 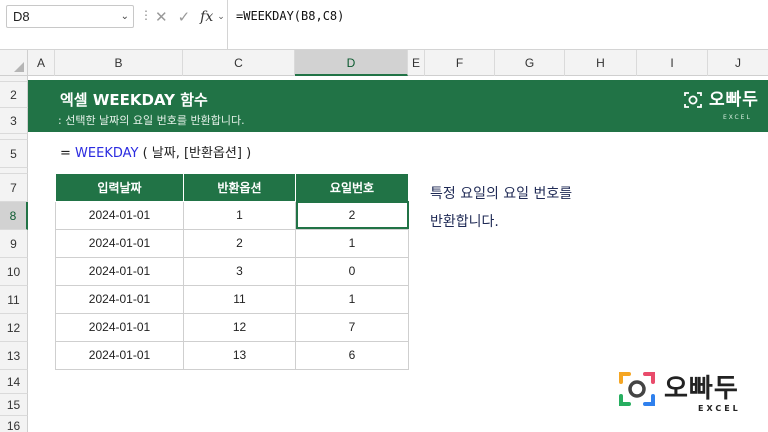 I want to click on camera-logo-icon, so click(x=637, y=389).